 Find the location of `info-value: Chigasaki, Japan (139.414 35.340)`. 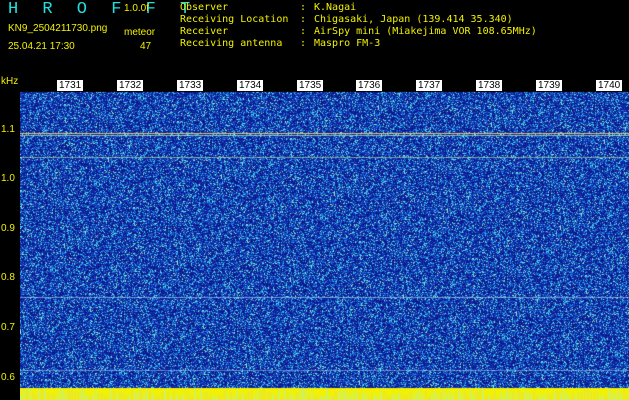

info-value: Chigasaki, Japan (139.414 35.340) is located at coordinates (413, 19).